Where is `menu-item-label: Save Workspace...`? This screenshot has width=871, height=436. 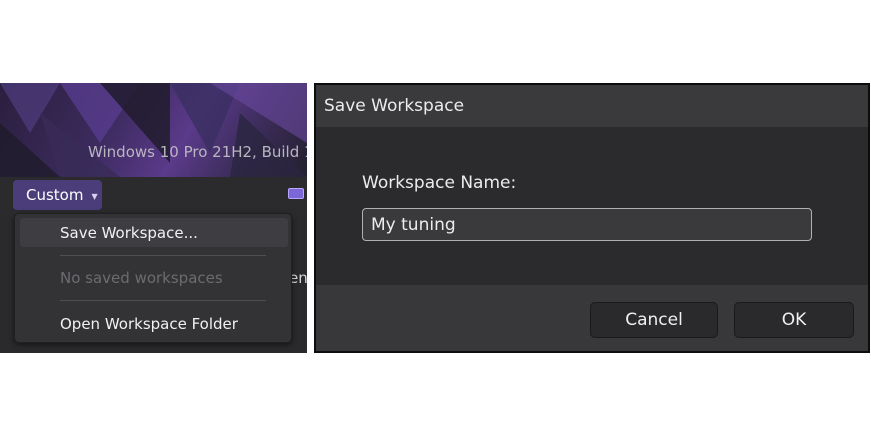 menu-item-label: Save Workspace... is located at coordinates (129, 232).